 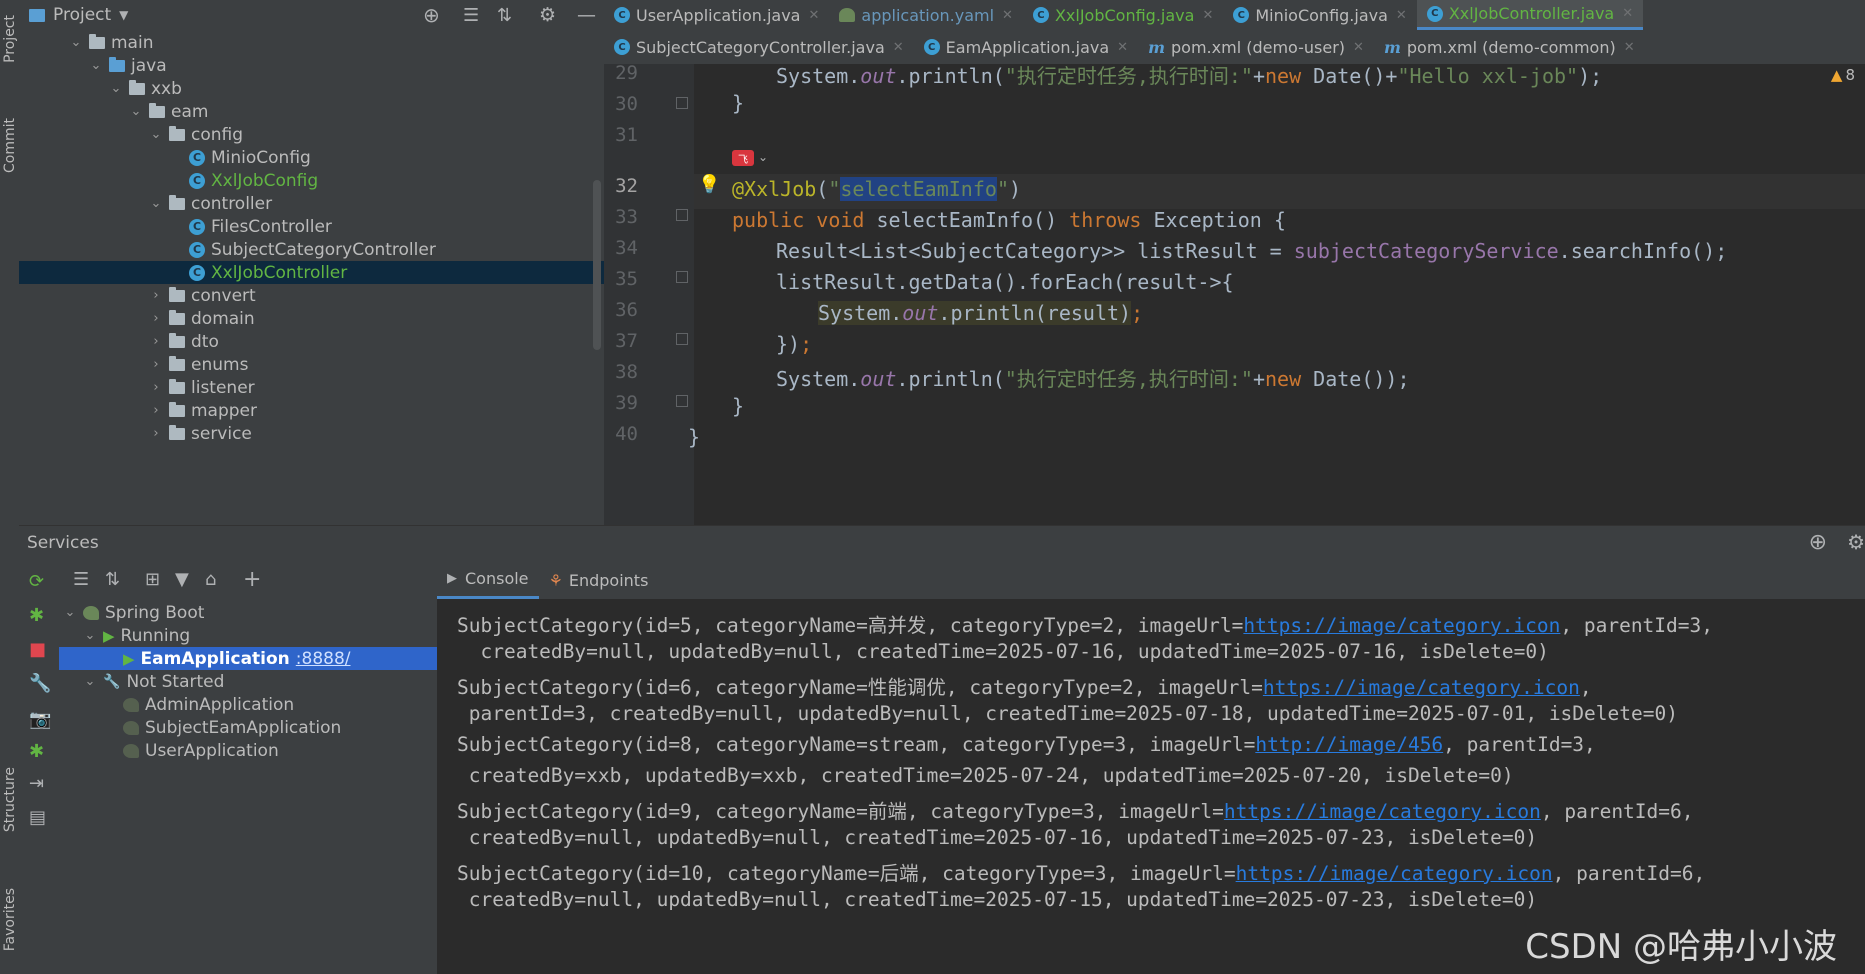 I want to click on service-tree-item: ⌄ Spring Boot, so click(x=248, y=612).